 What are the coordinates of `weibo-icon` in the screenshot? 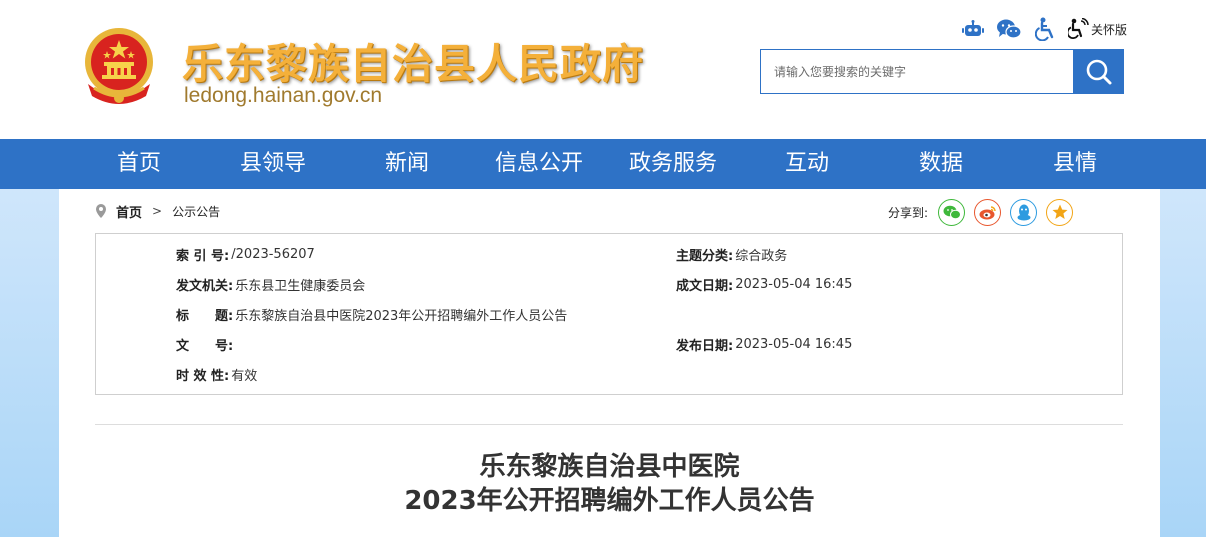 It's located at (987, 212).